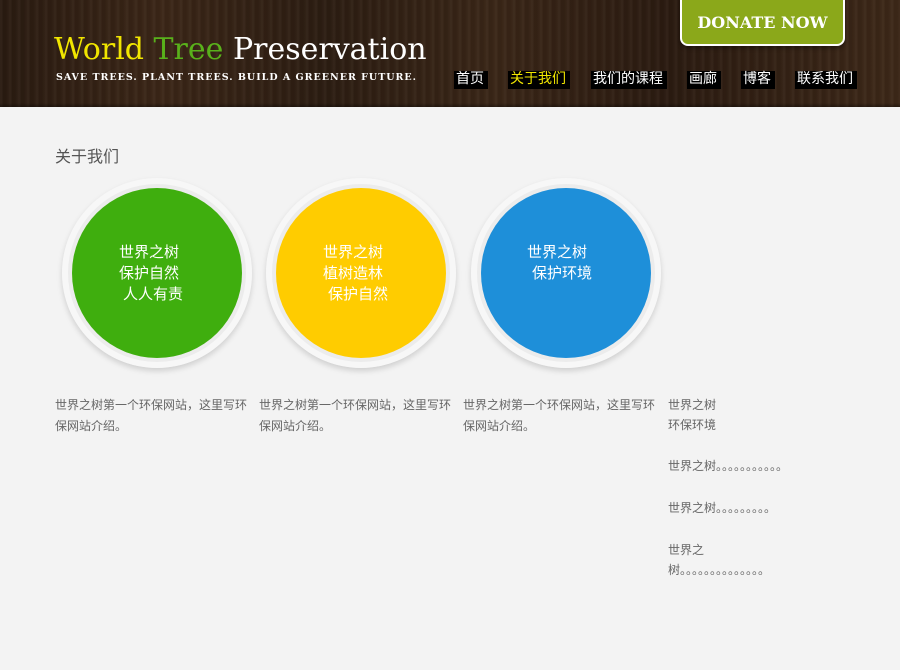  I want to click on logo-word-world: World, so click(99, 49).